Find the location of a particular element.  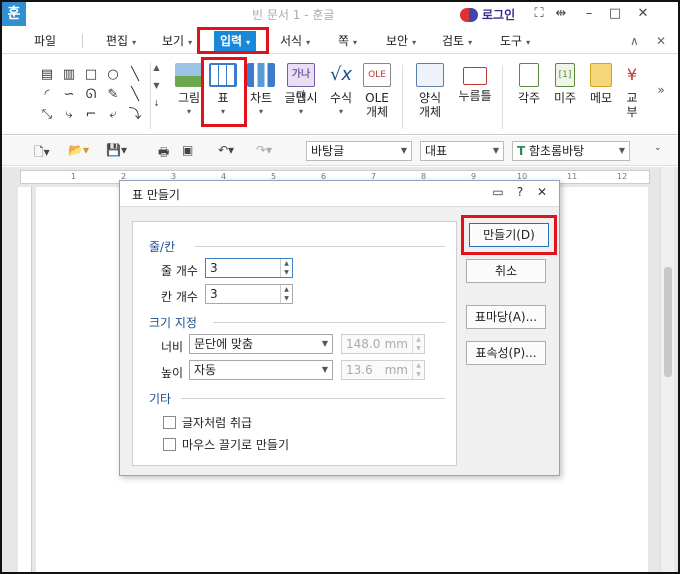

window-title: 빈 문서 1 - 훈글 is located at coordinates (293, 15).